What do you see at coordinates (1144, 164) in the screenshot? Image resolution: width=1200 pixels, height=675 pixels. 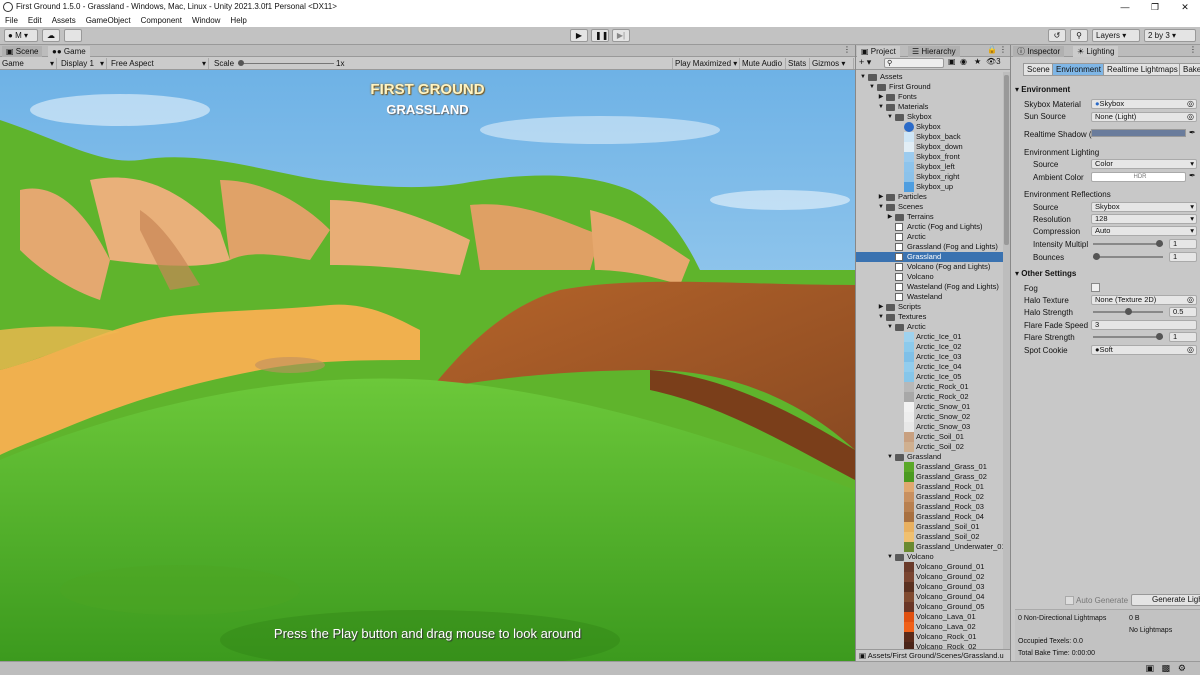 I see `env-source-dropdown: Color ▾` at bounding box center [1144, 164].